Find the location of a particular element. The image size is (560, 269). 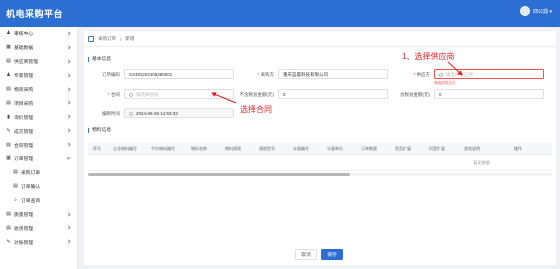

arrow-to-supplier is located at coordinates (455, 68).